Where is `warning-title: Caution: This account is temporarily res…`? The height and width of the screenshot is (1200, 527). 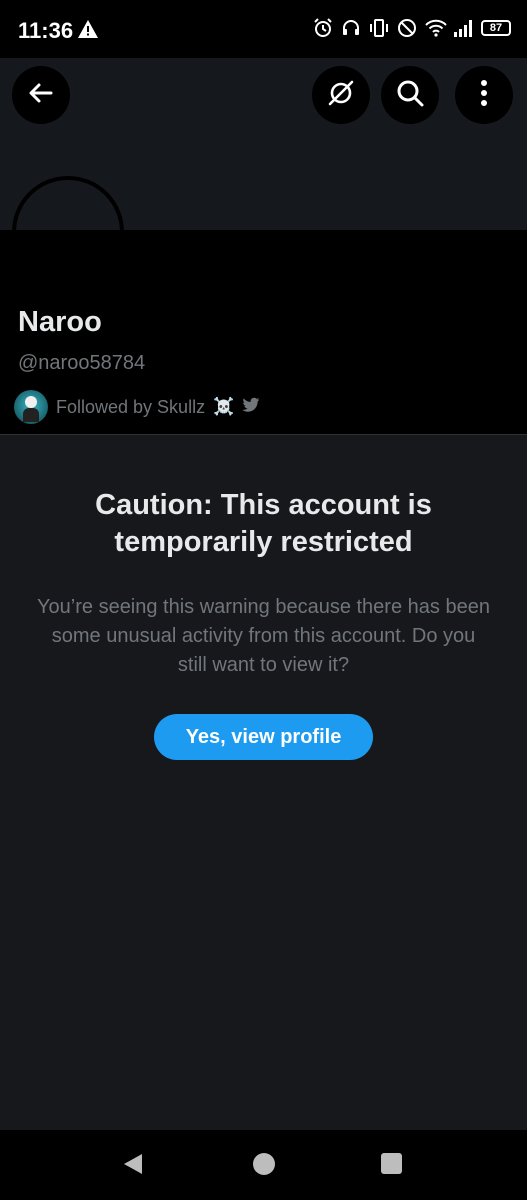 warning-title: Caution: This account is temporarily res… is located at coordinates (263, 523).